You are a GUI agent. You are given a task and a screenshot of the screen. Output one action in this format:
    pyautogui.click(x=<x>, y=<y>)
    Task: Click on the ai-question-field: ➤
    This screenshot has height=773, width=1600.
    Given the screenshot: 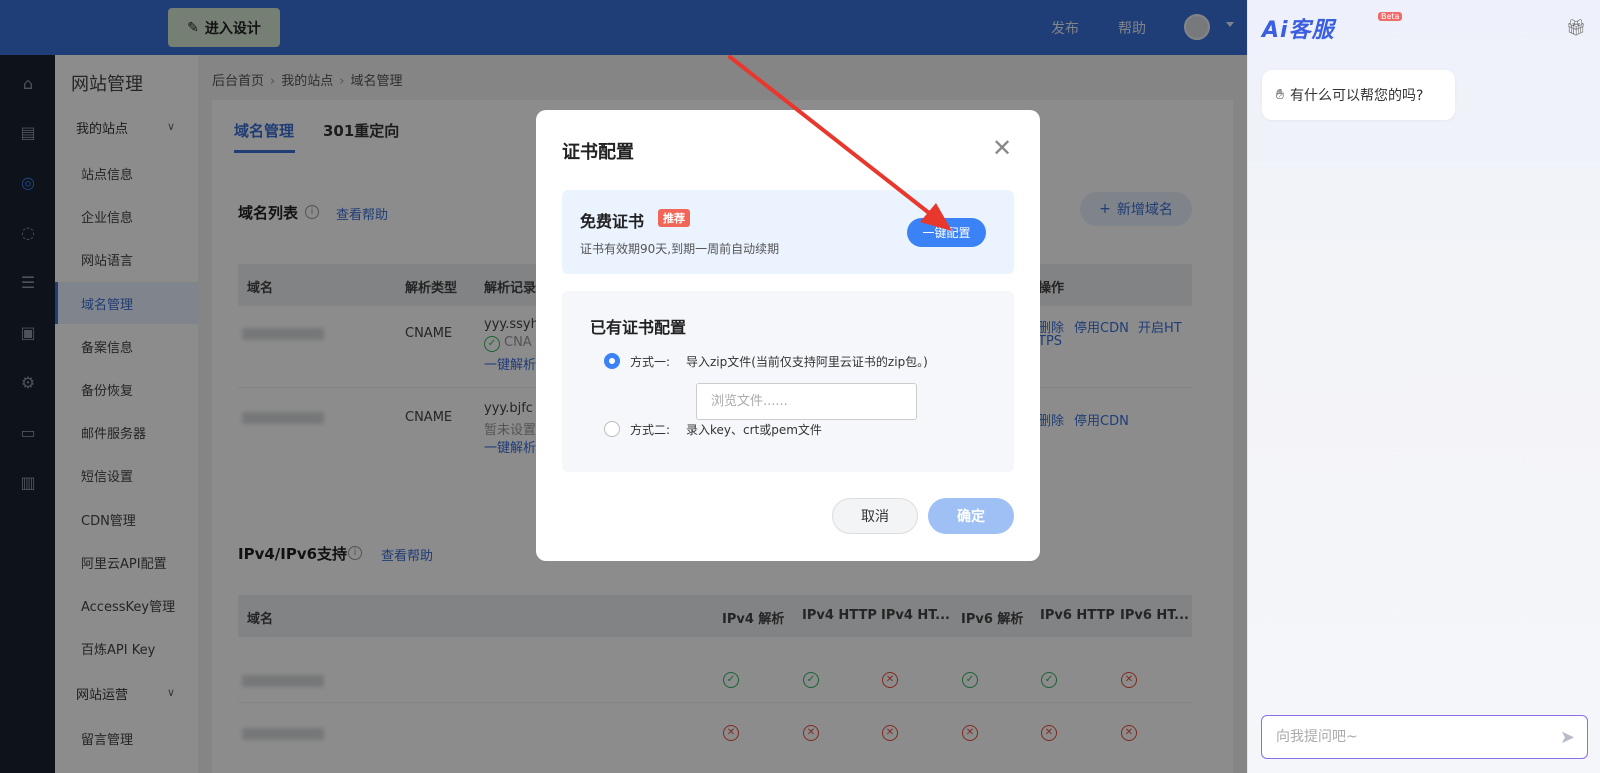 What is the action you would take?
    pyautogui.click(x=1424, y=737)
    